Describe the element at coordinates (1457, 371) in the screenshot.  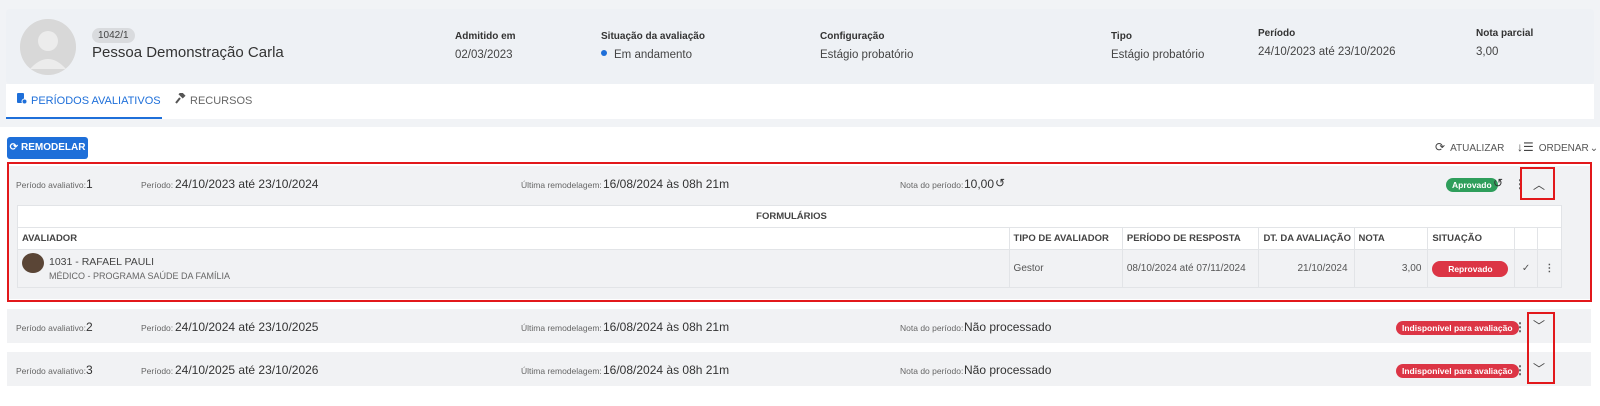
I see `status-badge: Indisponível para avaliação` at that location.